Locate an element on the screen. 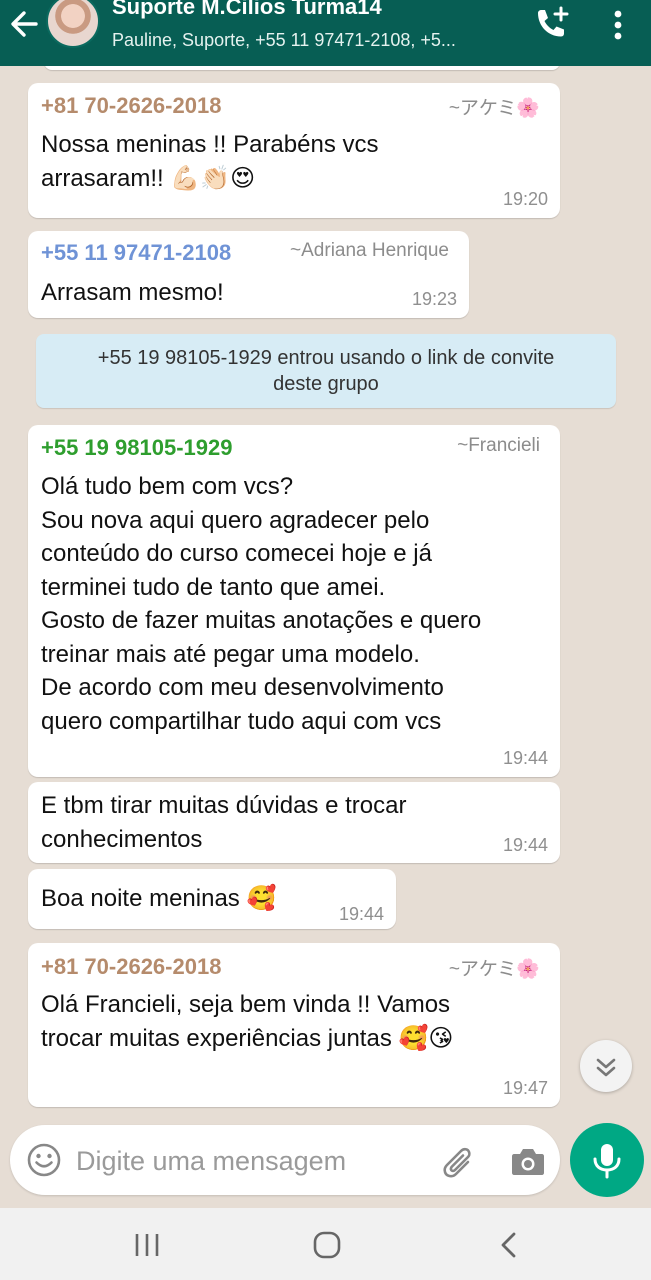  more-vert-icon is located at coordinates (618, 25).